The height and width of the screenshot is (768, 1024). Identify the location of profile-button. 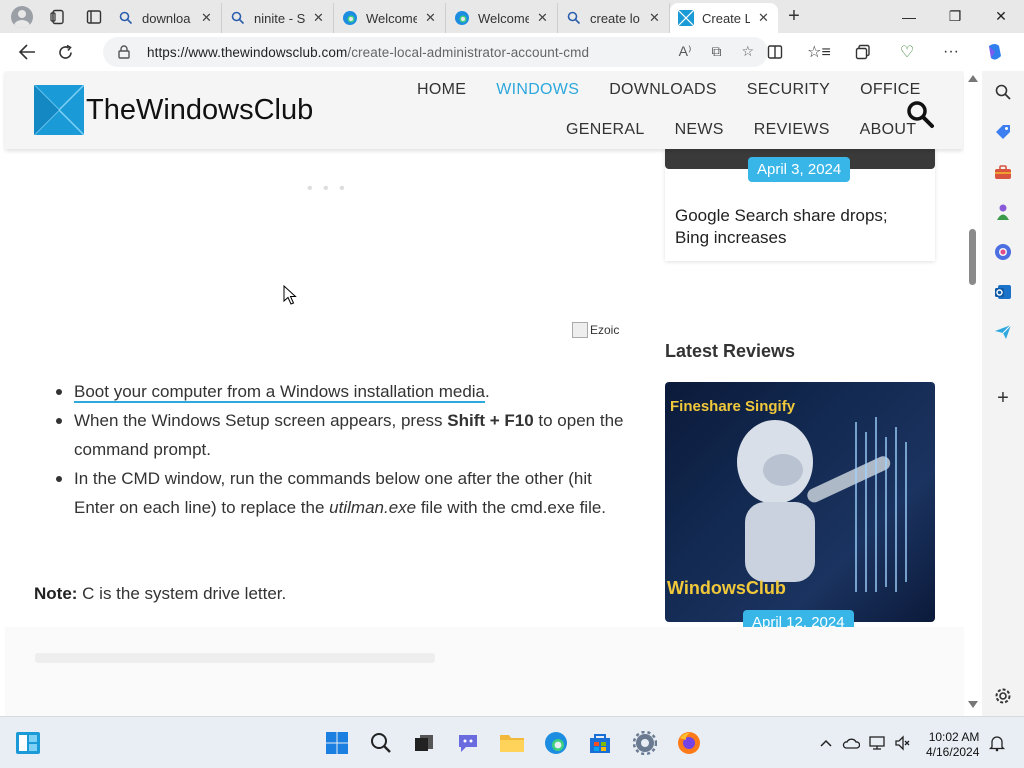
(22, 17).